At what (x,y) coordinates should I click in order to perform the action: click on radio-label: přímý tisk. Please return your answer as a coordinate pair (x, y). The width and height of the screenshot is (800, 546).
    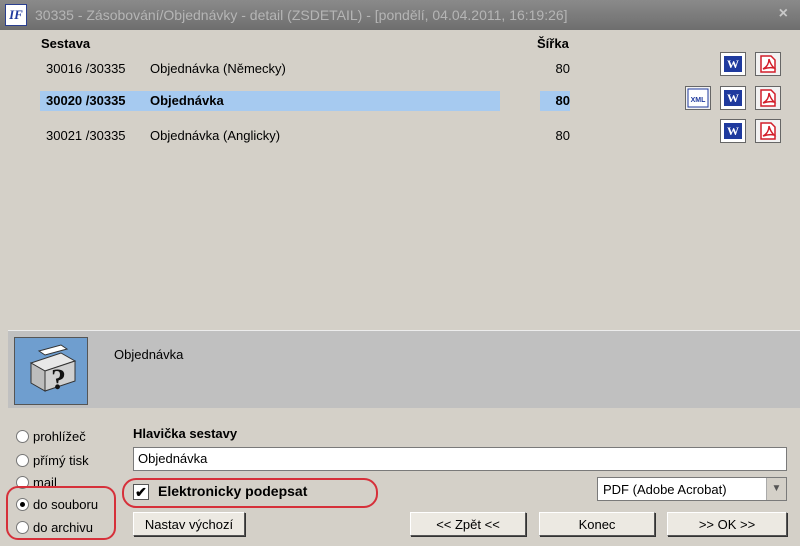
    Looking at the image, I should click on (61, 460).